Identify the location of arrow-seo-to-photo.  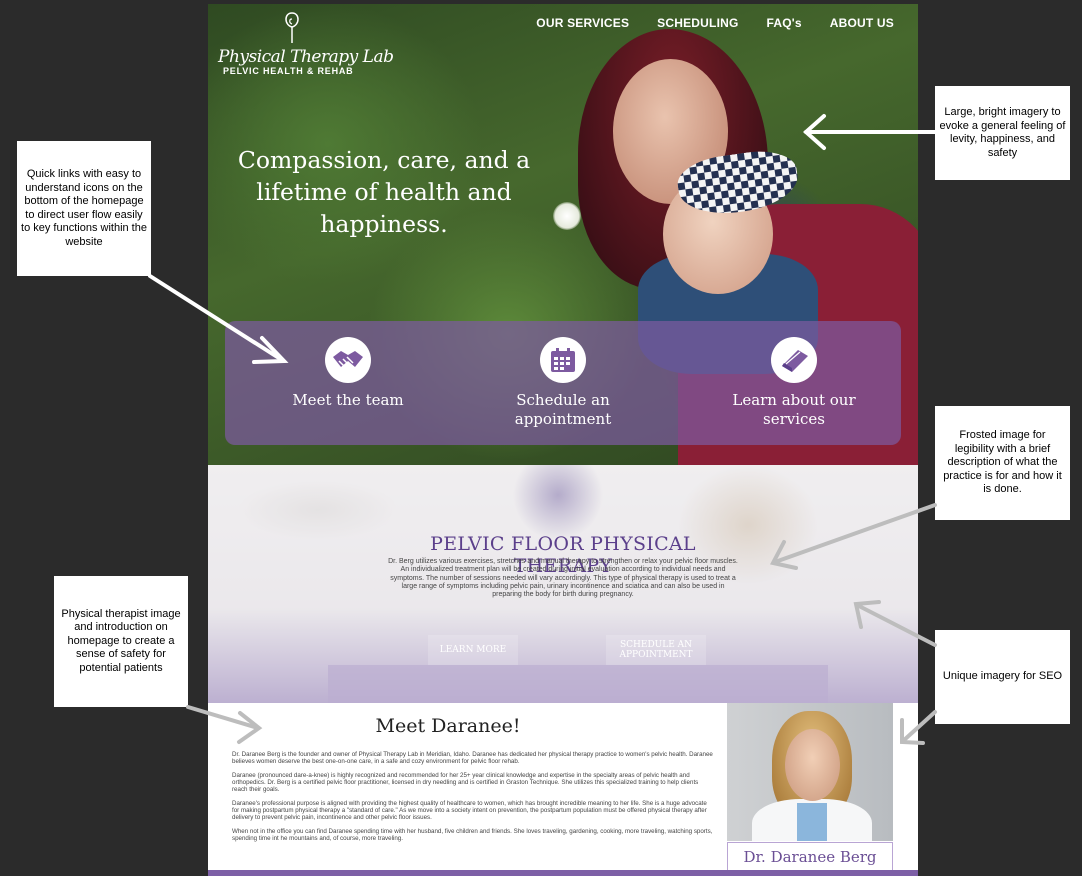
(918, 727).